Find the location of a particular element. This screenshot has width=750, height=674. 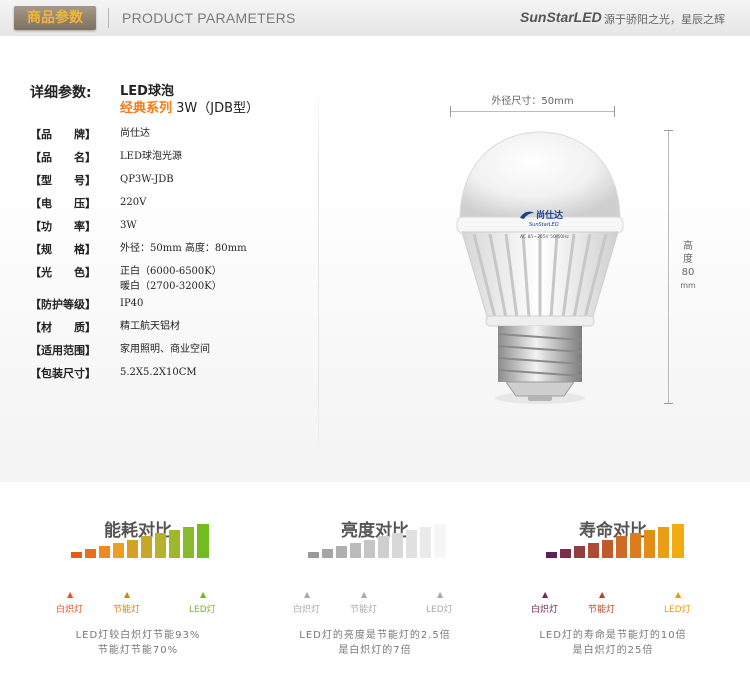

height-dimension-line is located at coordinates (668, 267).